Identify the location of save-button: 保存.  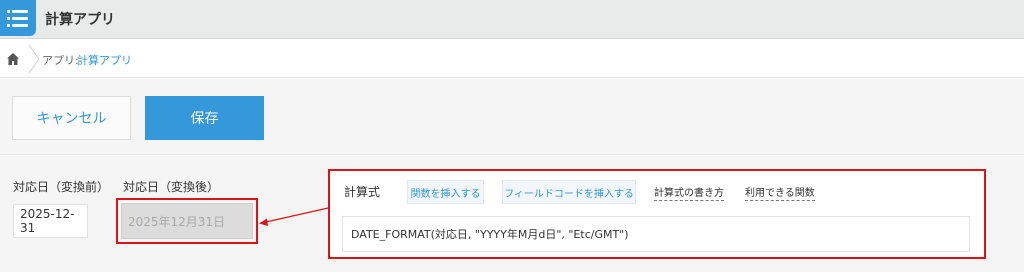
(204, 118).